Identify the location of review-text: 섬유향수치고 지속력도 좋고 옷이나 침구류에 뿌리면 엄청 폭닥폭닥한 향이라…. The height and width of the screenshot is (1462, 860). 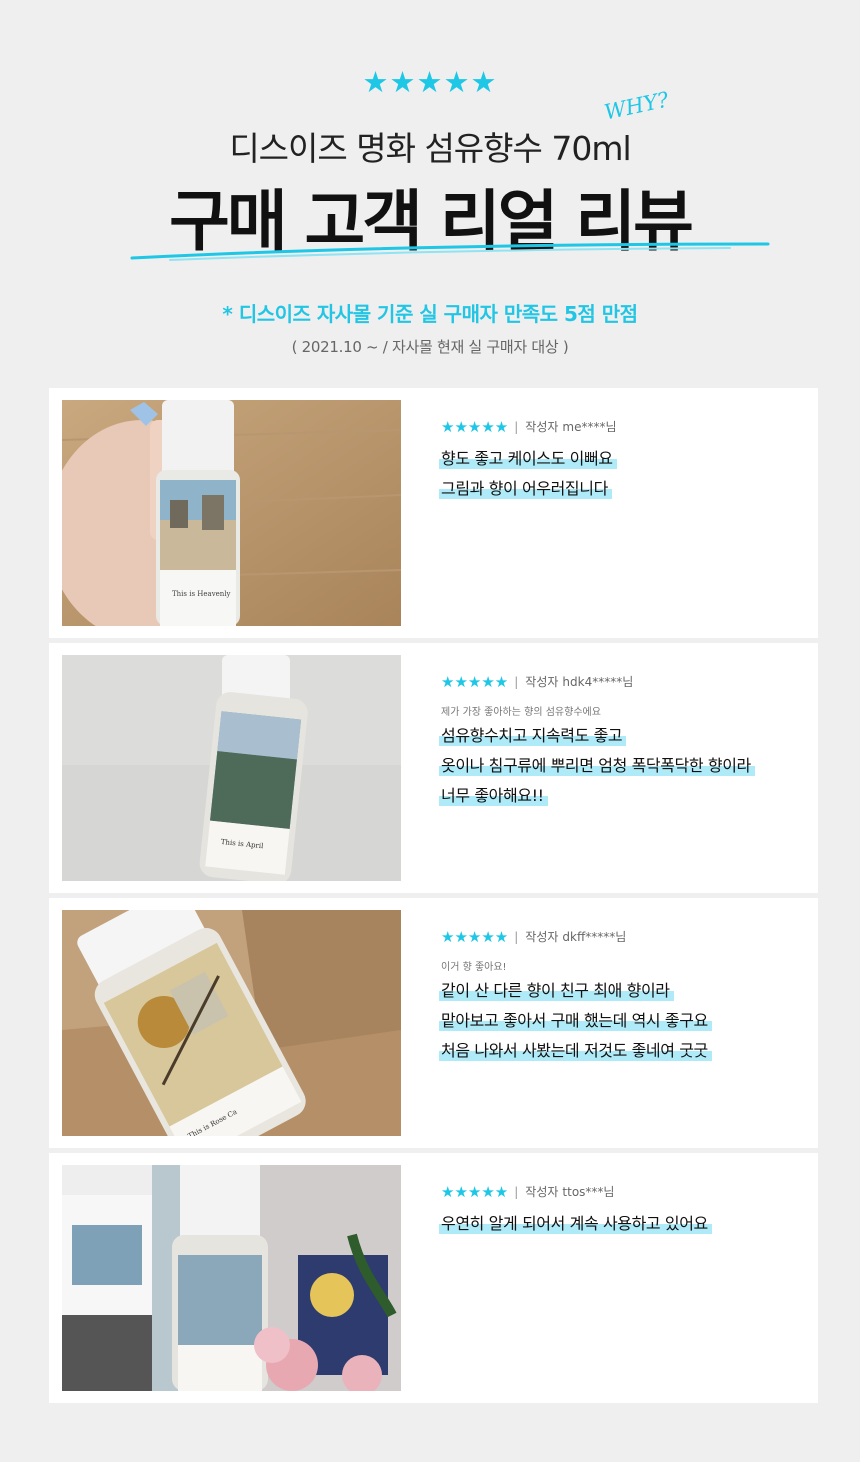
(597, 770).